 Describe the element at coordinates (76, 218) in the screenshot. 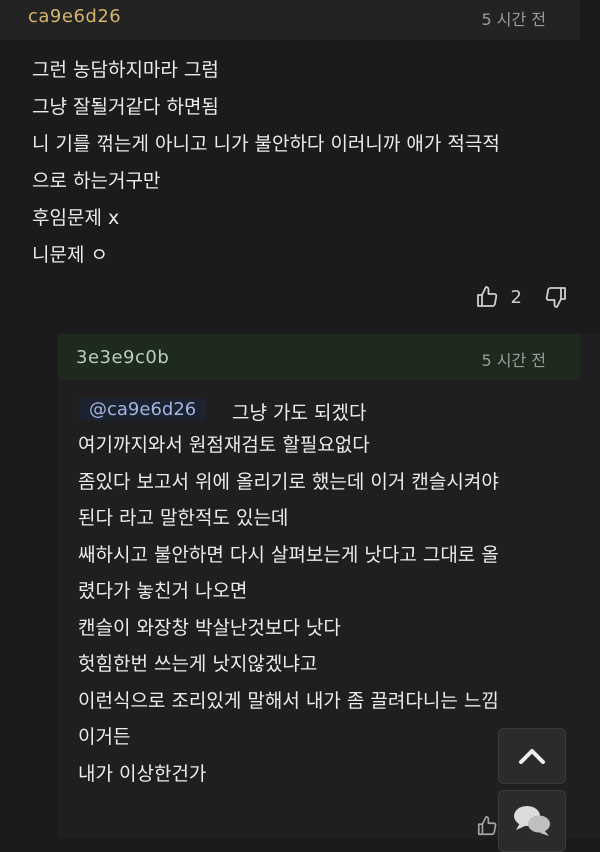

I see `comment-line: 후임문제 x` at that location.